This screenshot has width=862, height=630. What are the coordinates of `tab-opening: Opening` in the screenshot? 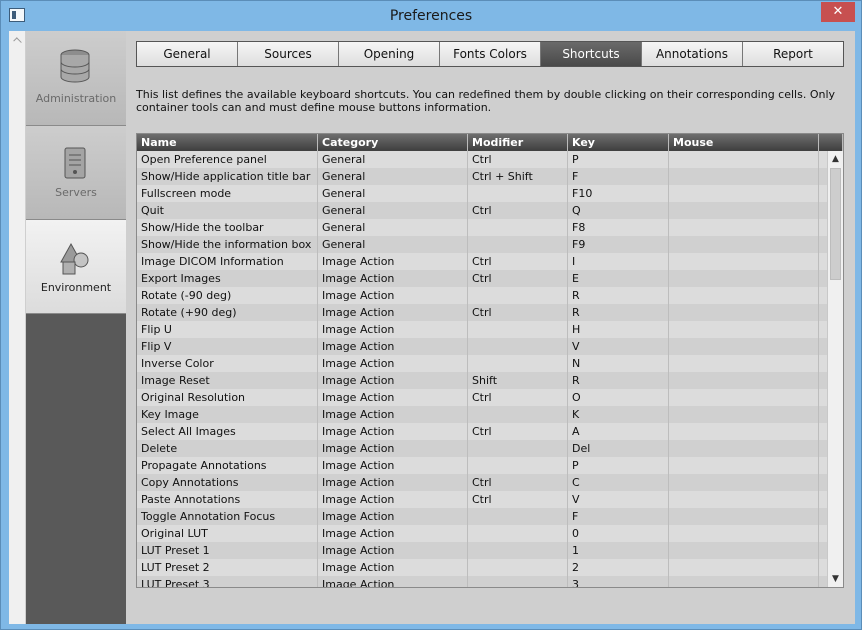 It's located at (389, 54).